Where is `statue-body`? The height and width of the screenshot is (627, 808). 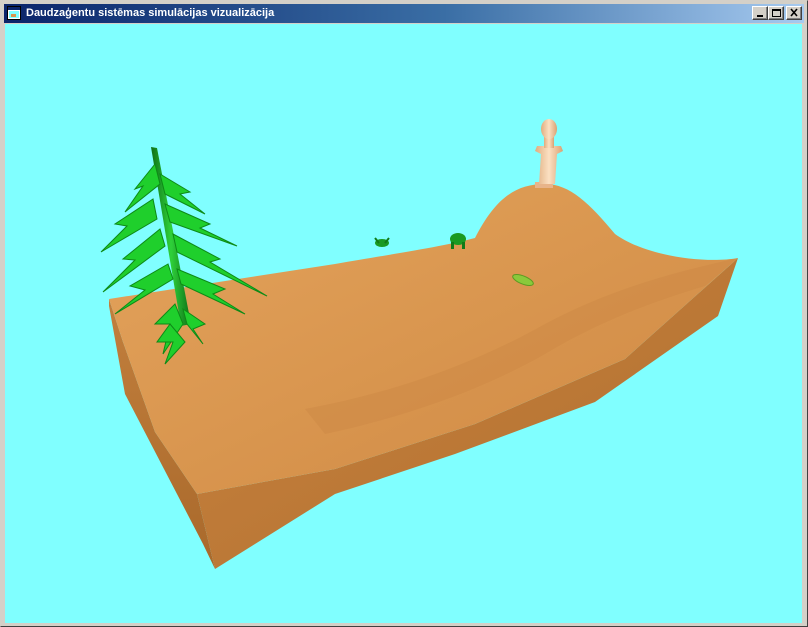 statue-body is located at coordinates (549, 165).